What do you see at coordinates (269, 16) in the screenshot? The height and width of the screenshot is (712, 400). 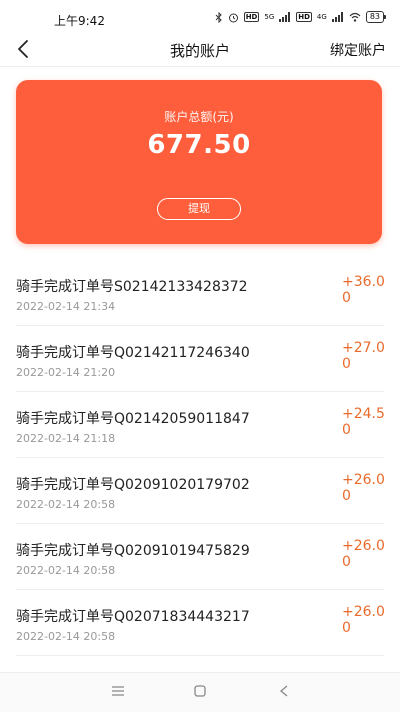 I see `network-type-5g: 5G` at bounding box center [269, 16].